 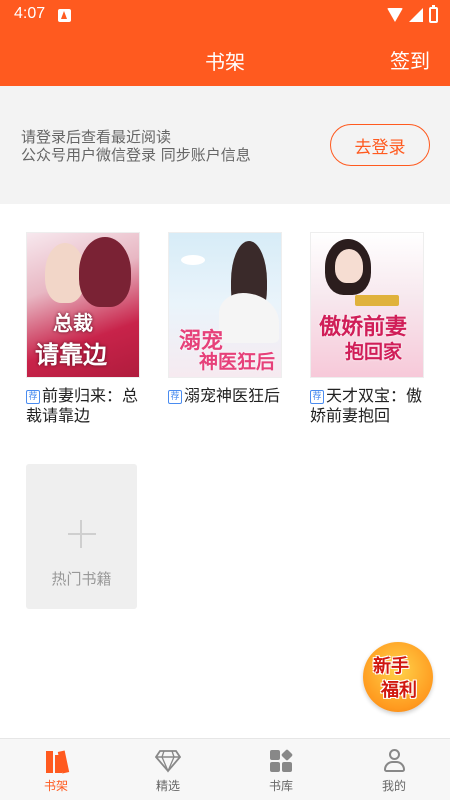 What do you see at coordinates (394, 761) in the screenshot?
I see `user-icon` at bounding box center [394, 761].